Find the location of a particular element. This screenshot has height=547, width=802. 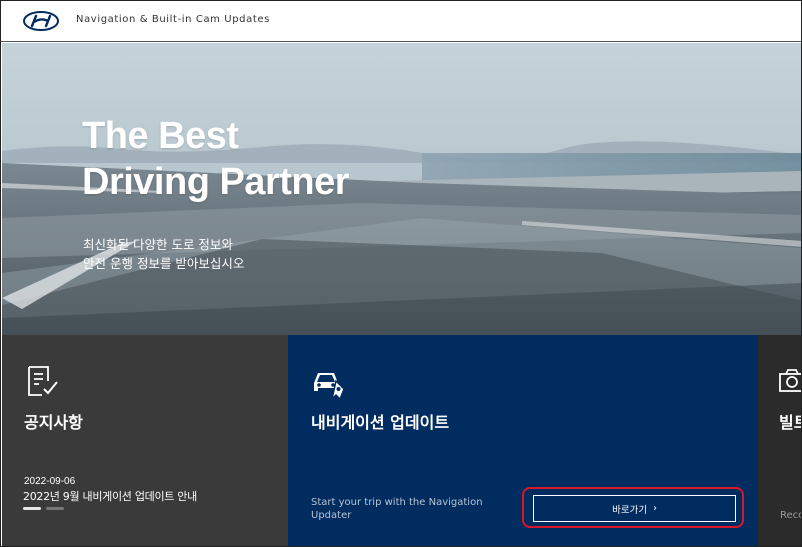

hero-title-line1: The Best is located at coordinates (160, 136).